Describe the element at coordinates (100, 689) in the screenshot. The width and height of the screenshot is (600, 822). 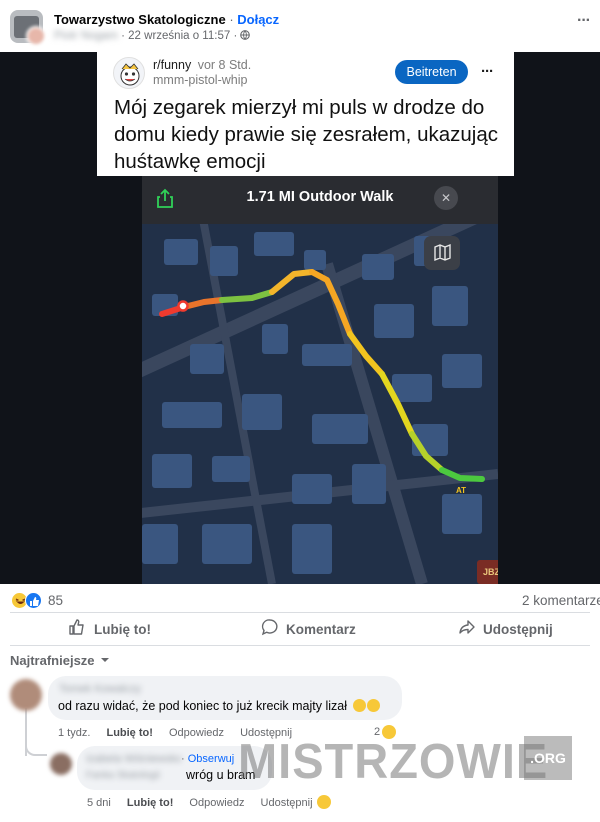
I see `commenter-name: Tomek Kowalczy` at that location.